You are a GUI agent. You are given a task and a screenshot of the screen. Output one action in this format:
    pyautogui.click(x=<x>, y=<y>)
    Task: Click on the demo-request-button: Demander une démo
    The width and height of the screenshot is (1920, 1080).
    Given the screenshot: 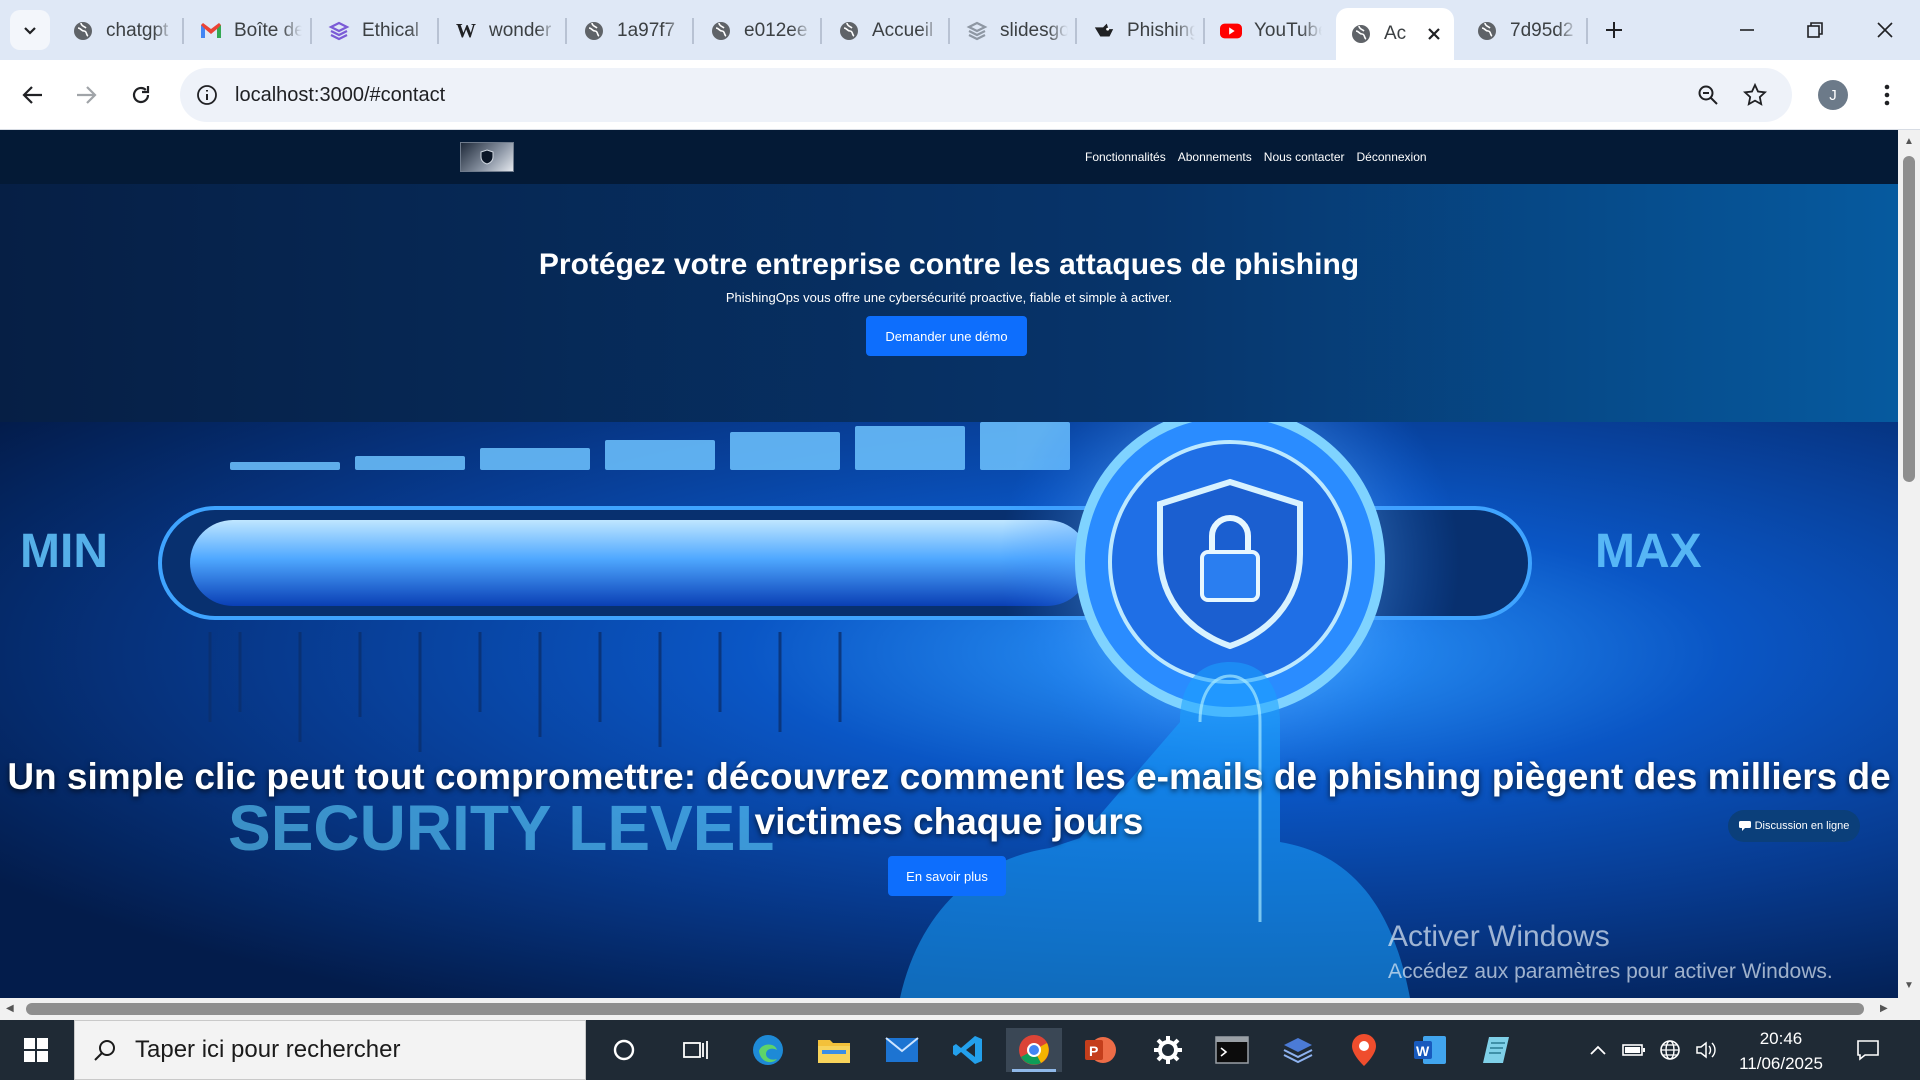 What is the action you would take?
    pyautogui.click(x=946, y=336)
    